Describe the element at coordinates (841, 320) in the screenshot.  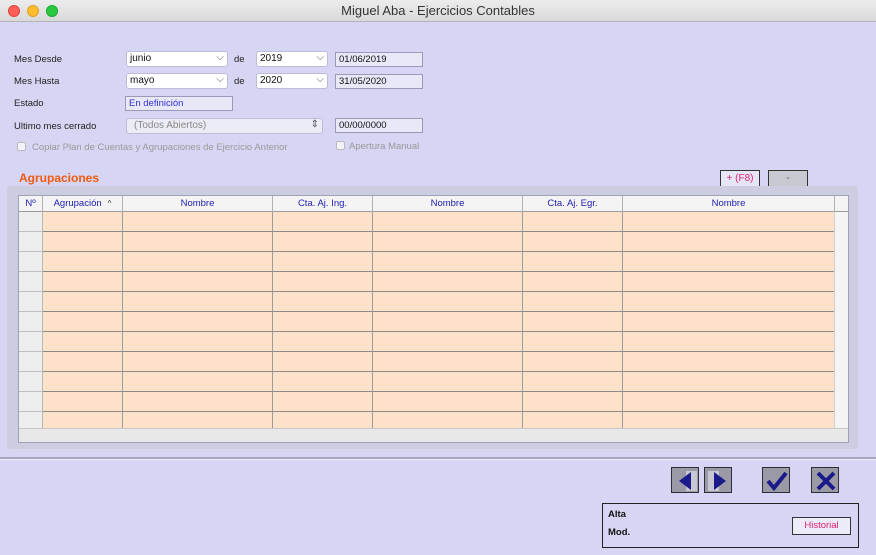
I see `vertical-scrollbar` at that location.